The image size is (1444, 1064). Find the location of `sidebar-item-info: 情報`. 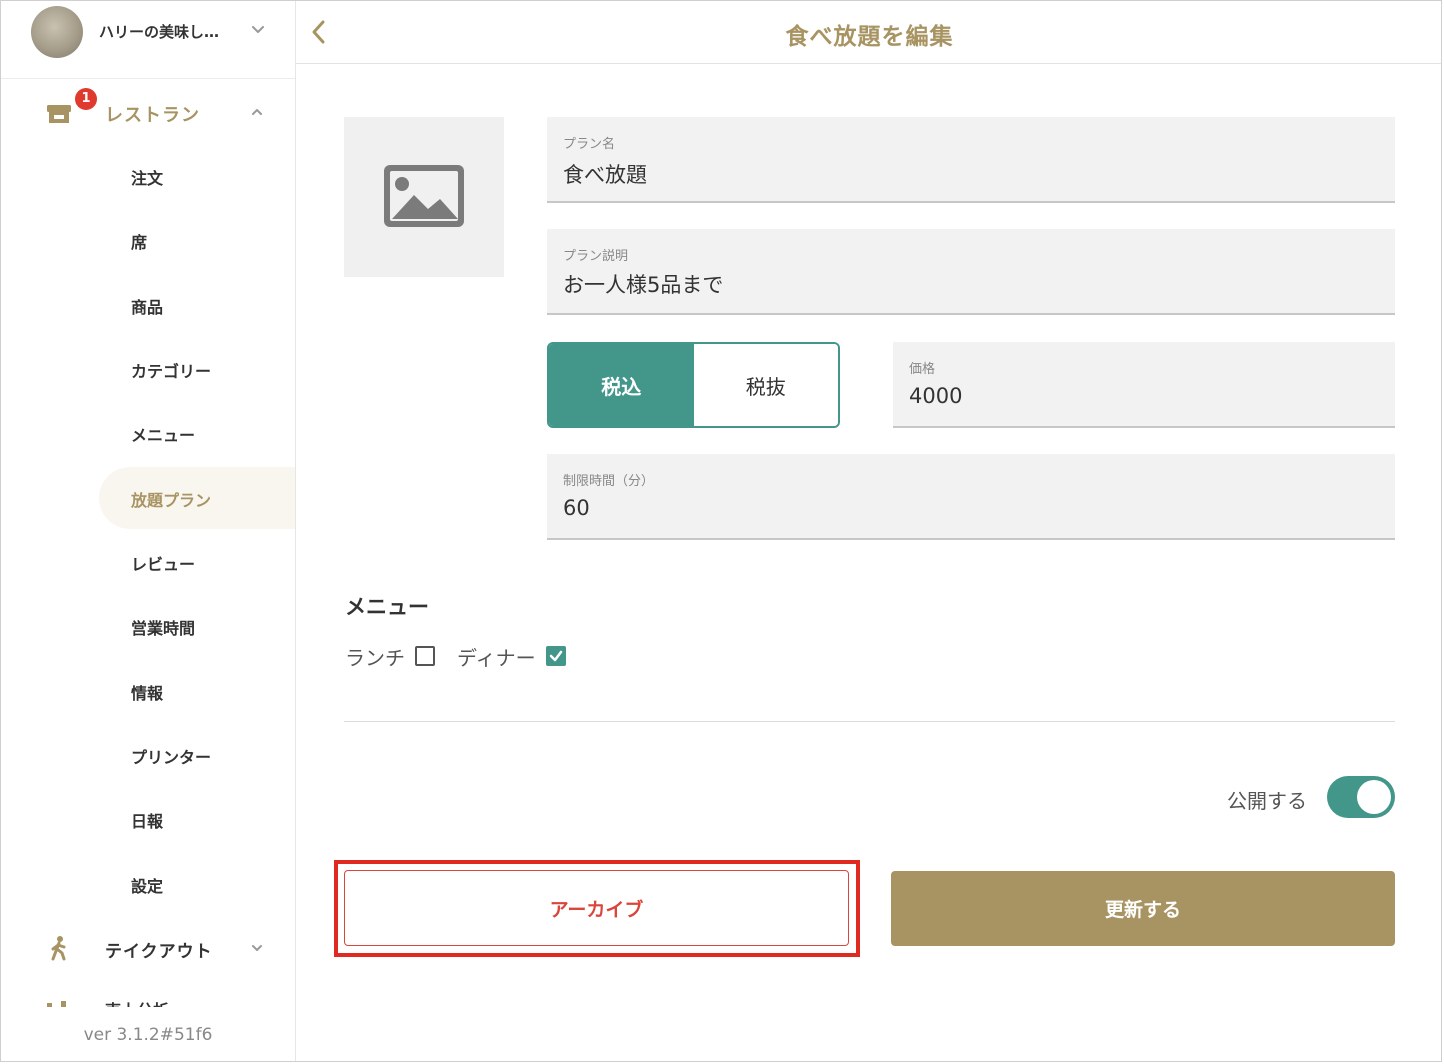

sidebar-item-info: 情報 is located at coordinates (197, 691).